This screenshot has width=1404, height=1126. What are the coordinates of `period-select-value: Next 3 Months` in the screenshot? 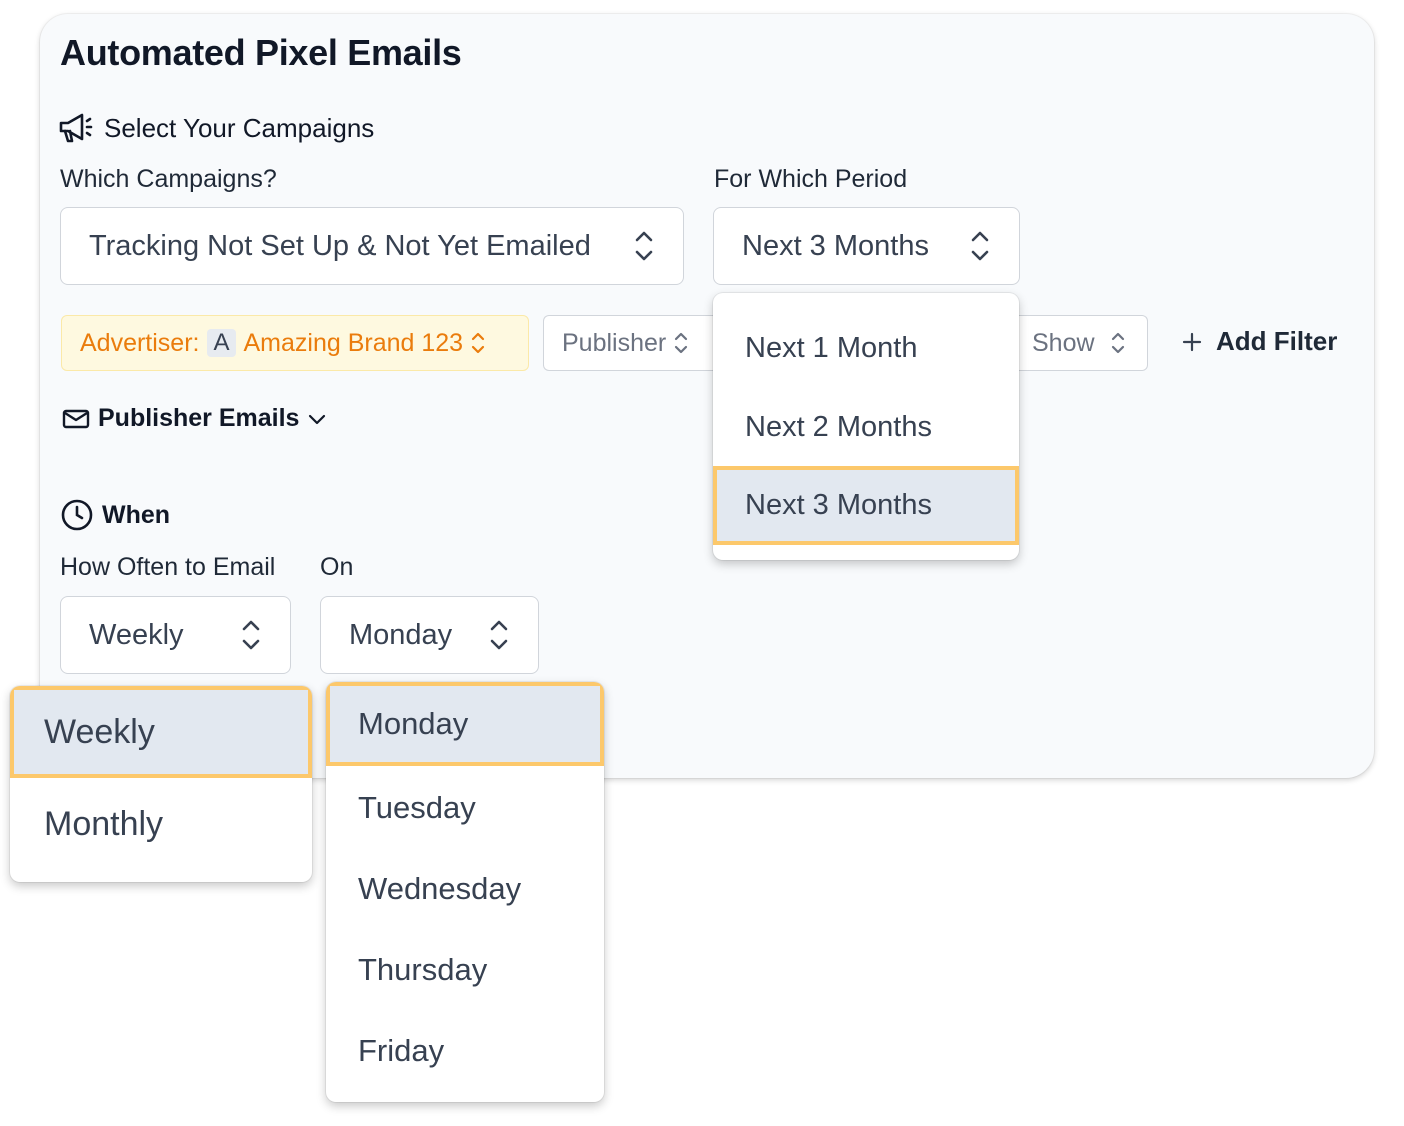 It's located at (835, 245).